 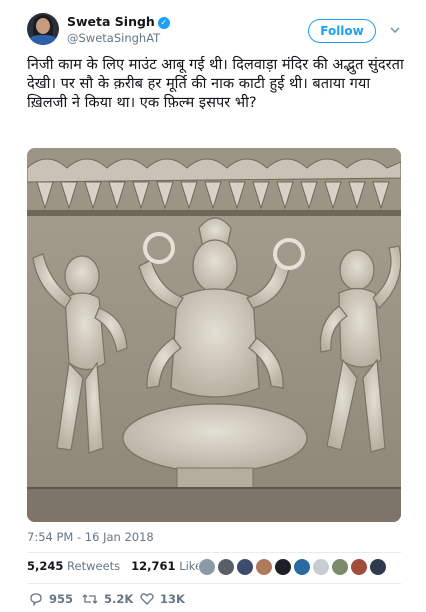 What do you see at coordinates (342, 31) in the screenshot?
I see `follow-button: Follow` at bounding box center [342, 31].